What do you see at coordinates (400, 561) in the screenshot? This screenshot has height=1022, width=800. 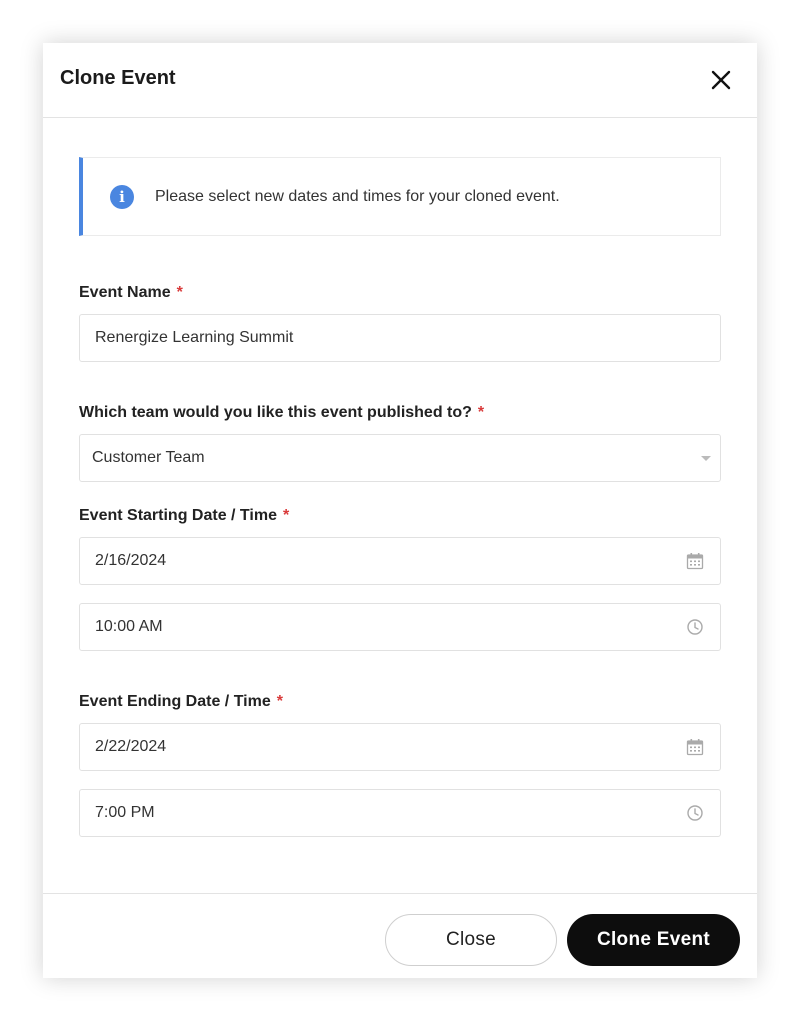 I see `start-date-input: 2/16/2024` at bounding box center [400, 561].